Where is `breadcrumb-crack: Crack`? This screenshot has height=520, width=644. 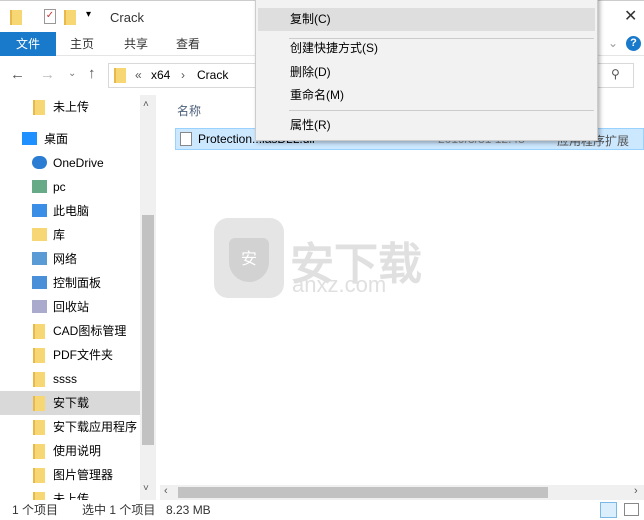 breadcrumb-crack: Crack is located at coordinates (212, 75).